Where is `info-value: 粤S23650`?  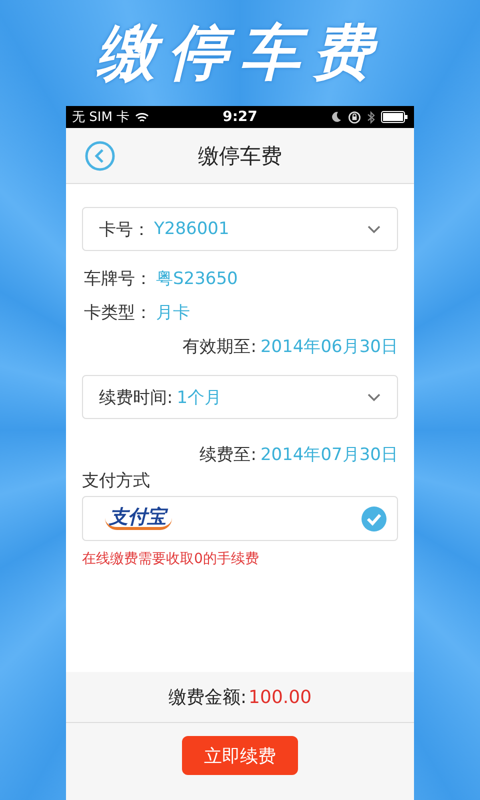 info-value: 粤S23650 is located at coordinates (197, 279).